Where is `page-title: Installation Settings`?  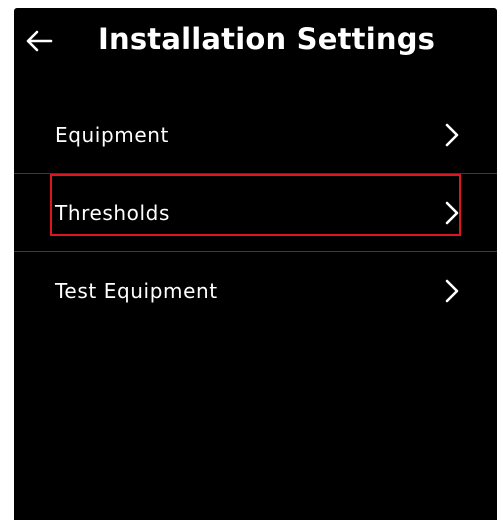
page-title: Installation Settings is located at coordinates (267, 39).